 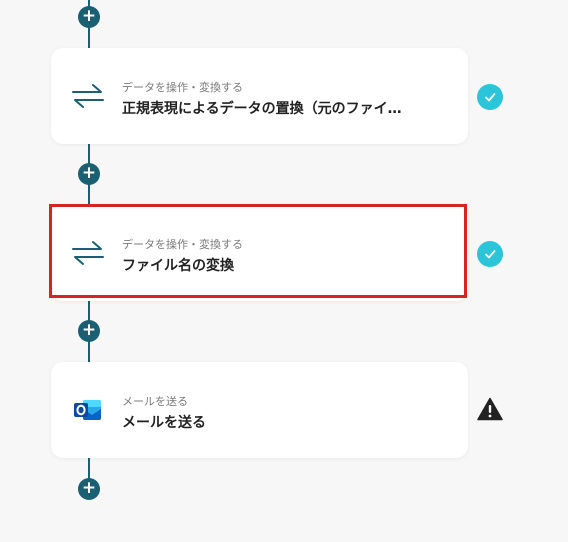 I want to click on flow-step-card: データを操作・変換する ファイル名の変換, so click(x=259, y=253).